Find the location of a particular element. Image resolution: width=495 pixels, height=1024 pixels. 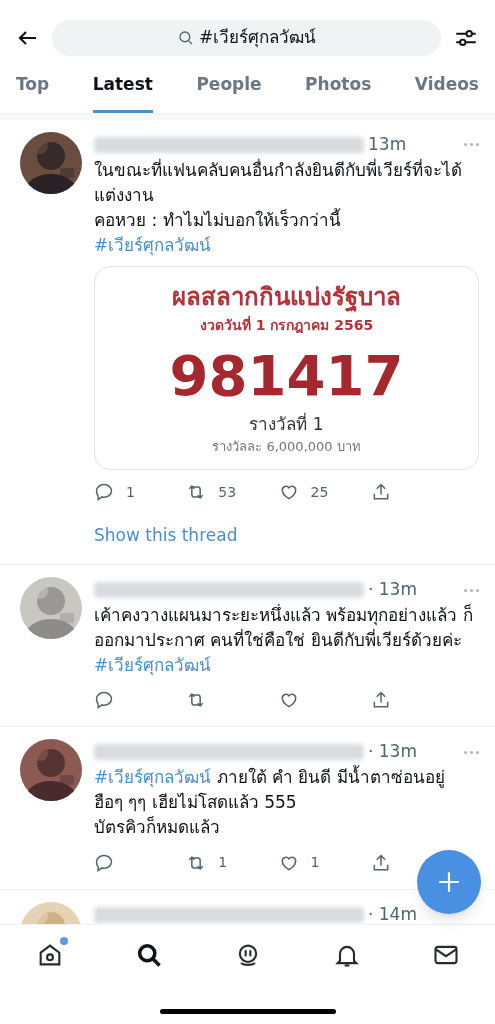

tweet-text: #เวียร์ศุกลวัฒน์ ภายใต้ คำ ยินดี มีน้ำตาซ่อนอยู่ ฮือๆ ๆๆ เฮียไม่โสดแล้ว 555 บัตรคิวก็หมดแล้ว is located at coordinates (270, 802).